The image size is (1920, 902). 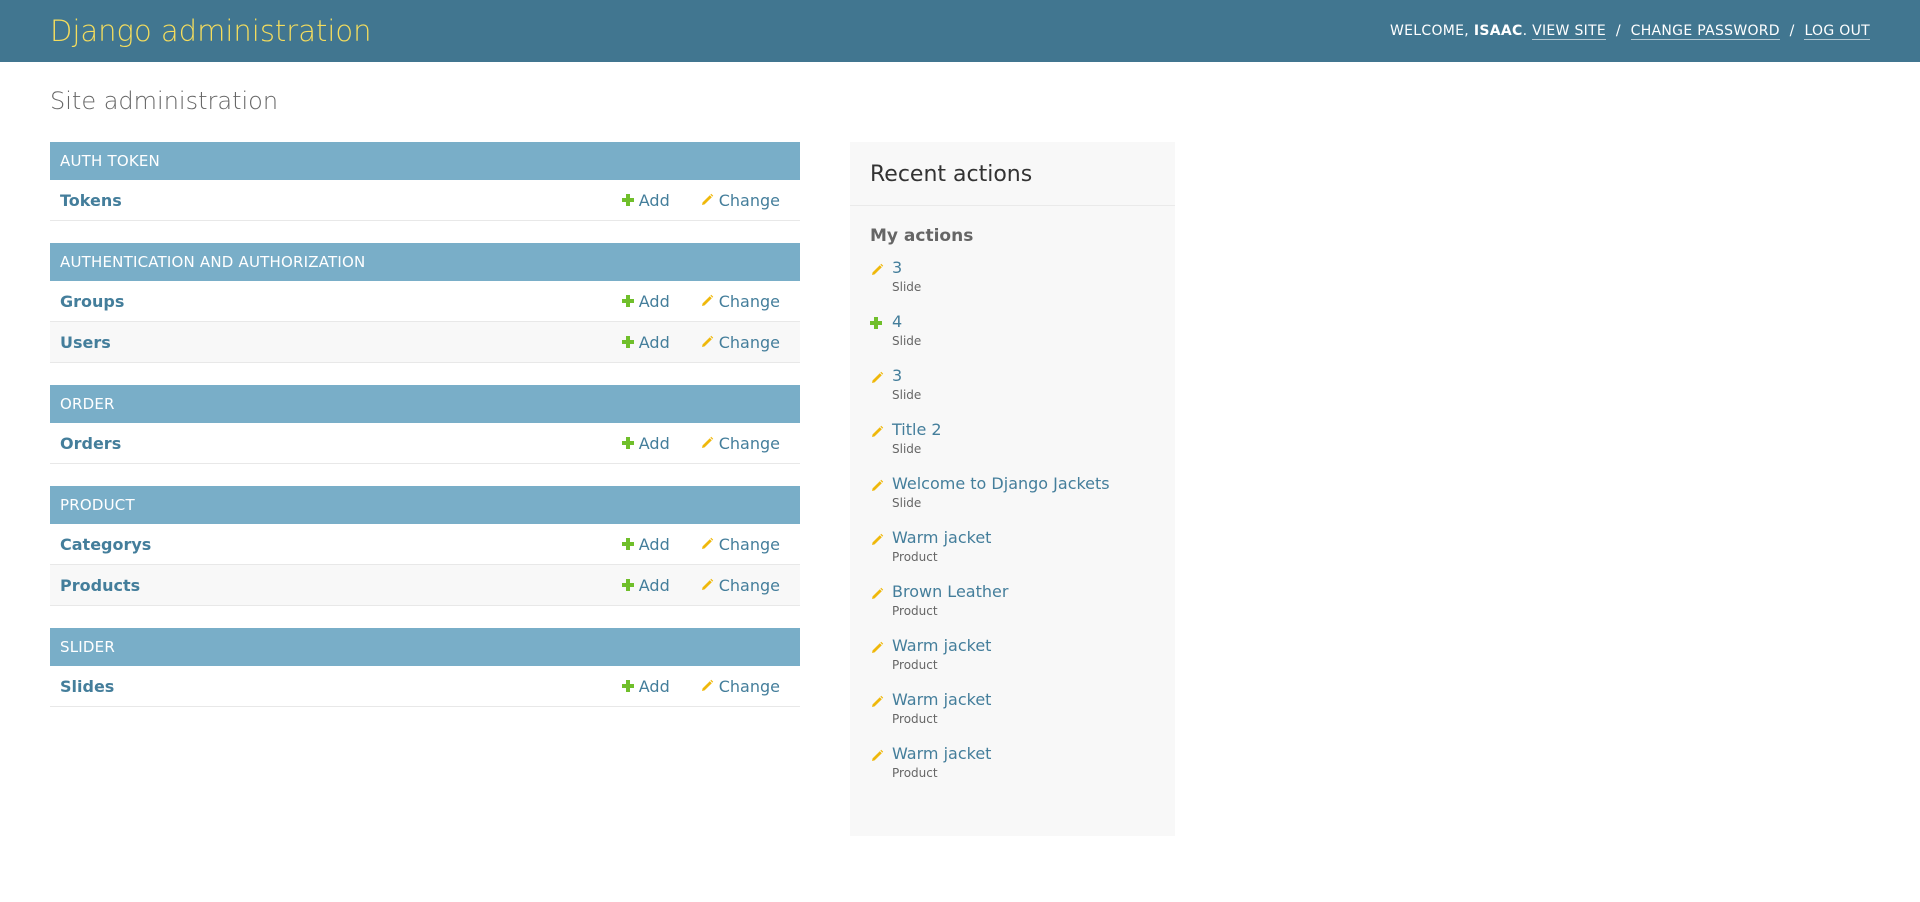 What do you see at coordinates (1023, 322) in the screenshot?
I see `action-link: 4` at bounding box center [1023, 322].